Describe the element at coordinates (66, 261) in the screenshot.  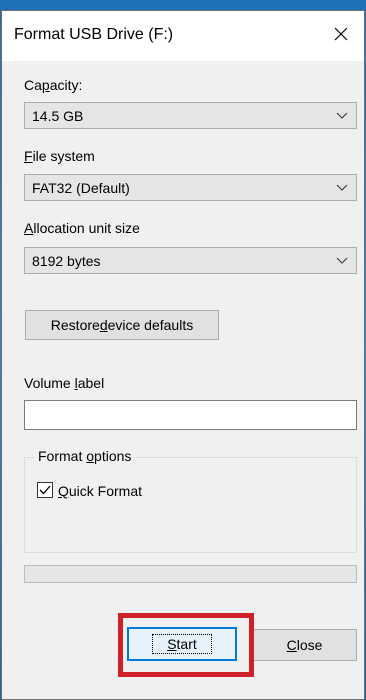
I see `allocation-unit-value: 8192 bytes` at that location.